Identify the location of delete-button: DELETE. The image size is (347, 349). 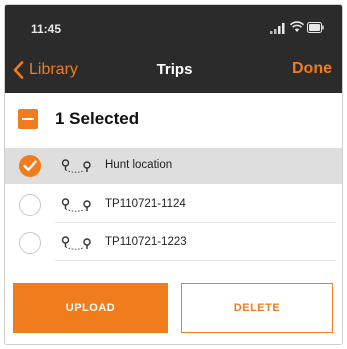
(257, 308).